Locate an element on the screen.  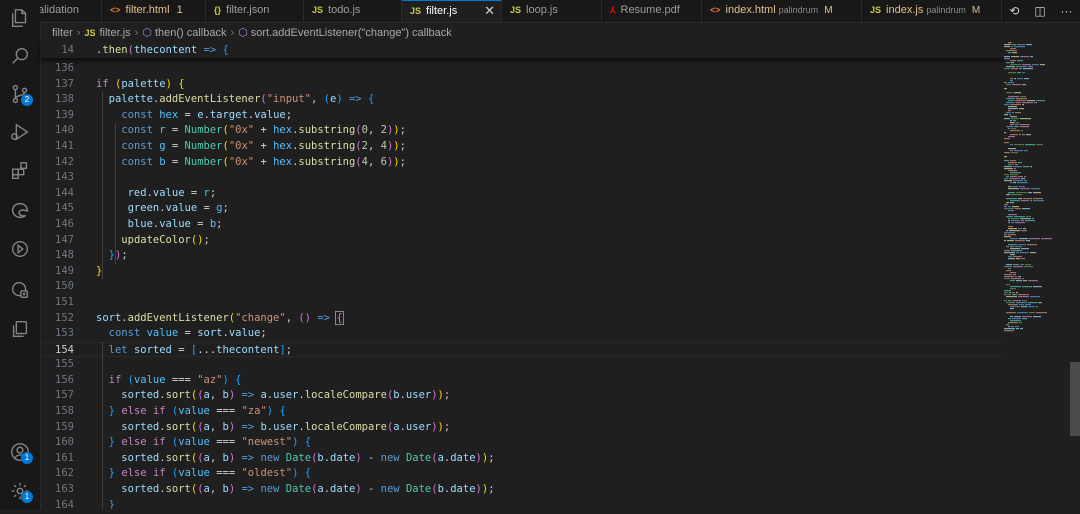
code-line: 149} is located at coordinates (522, 272).